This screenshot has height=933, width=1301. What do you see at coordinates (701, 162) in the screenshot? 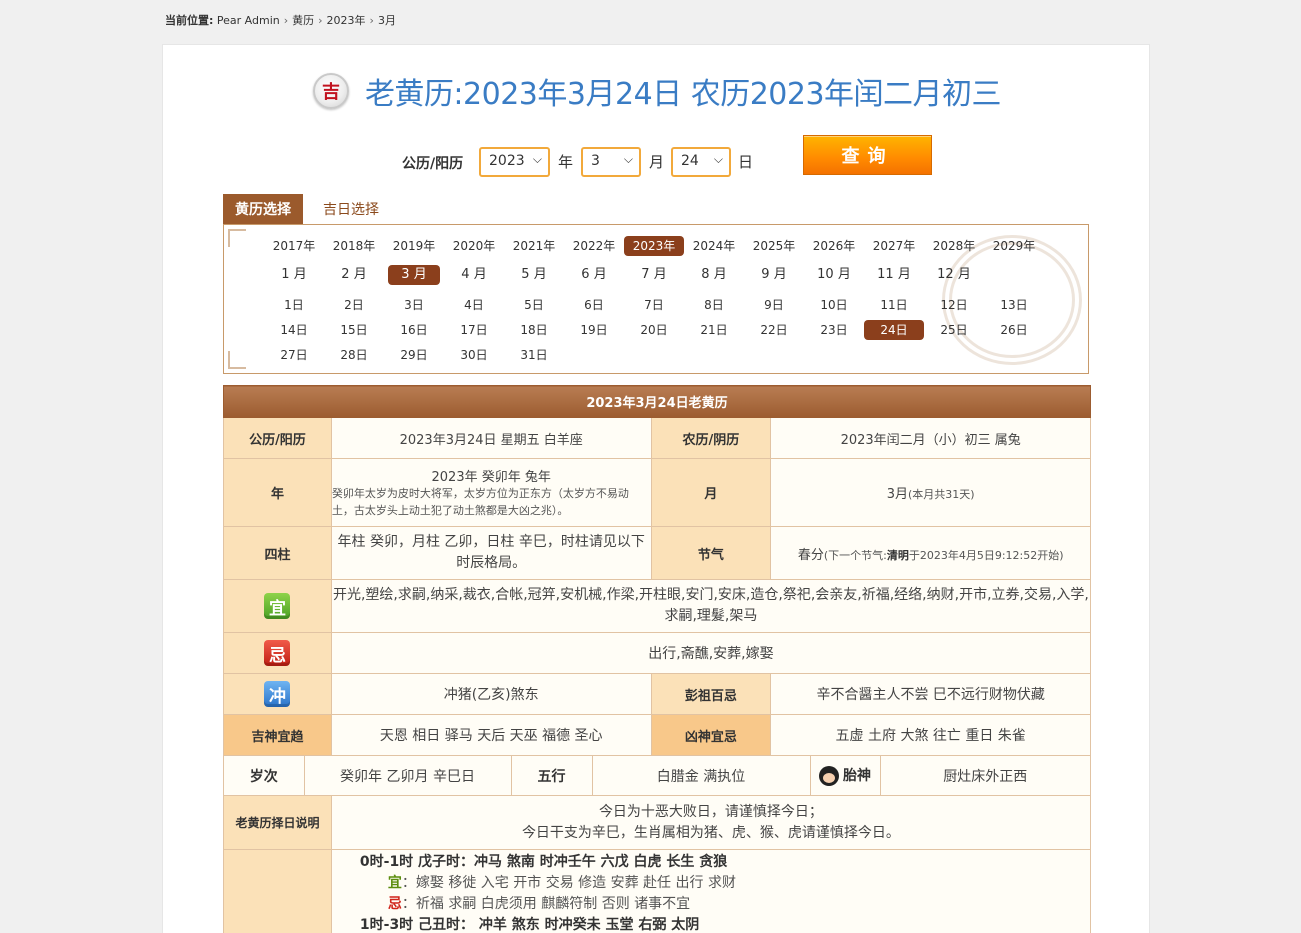
I see `day-select: 24 ⌵` at bounding box center [701, 162].